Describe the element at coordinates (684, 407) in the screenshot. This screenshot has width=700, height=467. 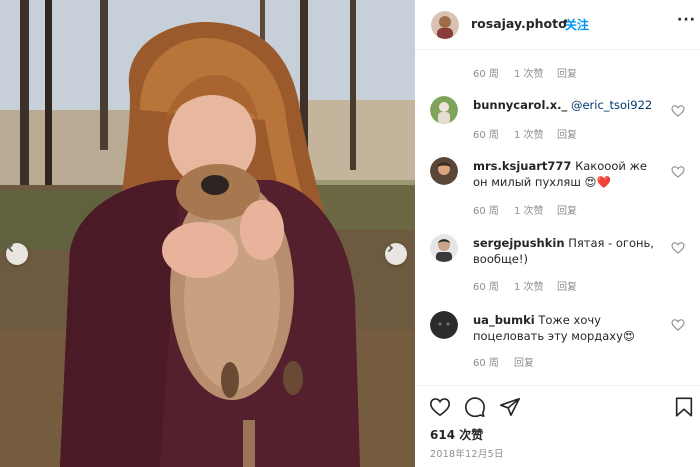
I see `bookmark-icon` at that location.